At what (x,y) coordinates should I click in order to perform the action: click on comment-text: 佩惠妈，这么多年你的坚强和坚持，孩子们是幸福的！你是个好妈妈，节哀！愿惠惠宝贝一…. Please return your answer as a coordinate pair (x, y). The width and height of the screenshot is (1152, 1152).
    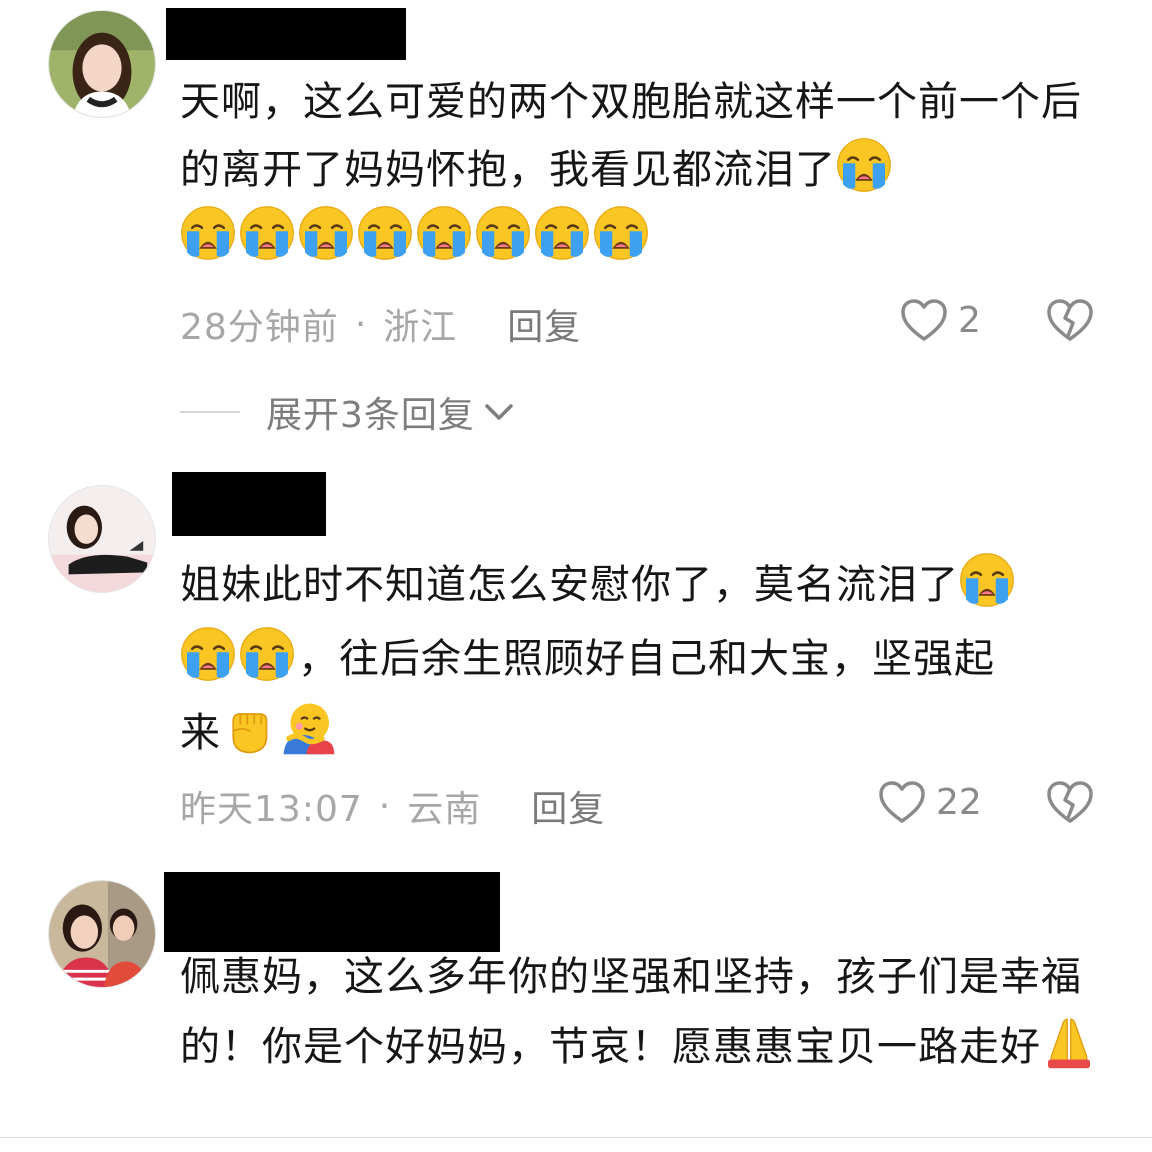
    Looking at the image, I should click on (645, 1012).